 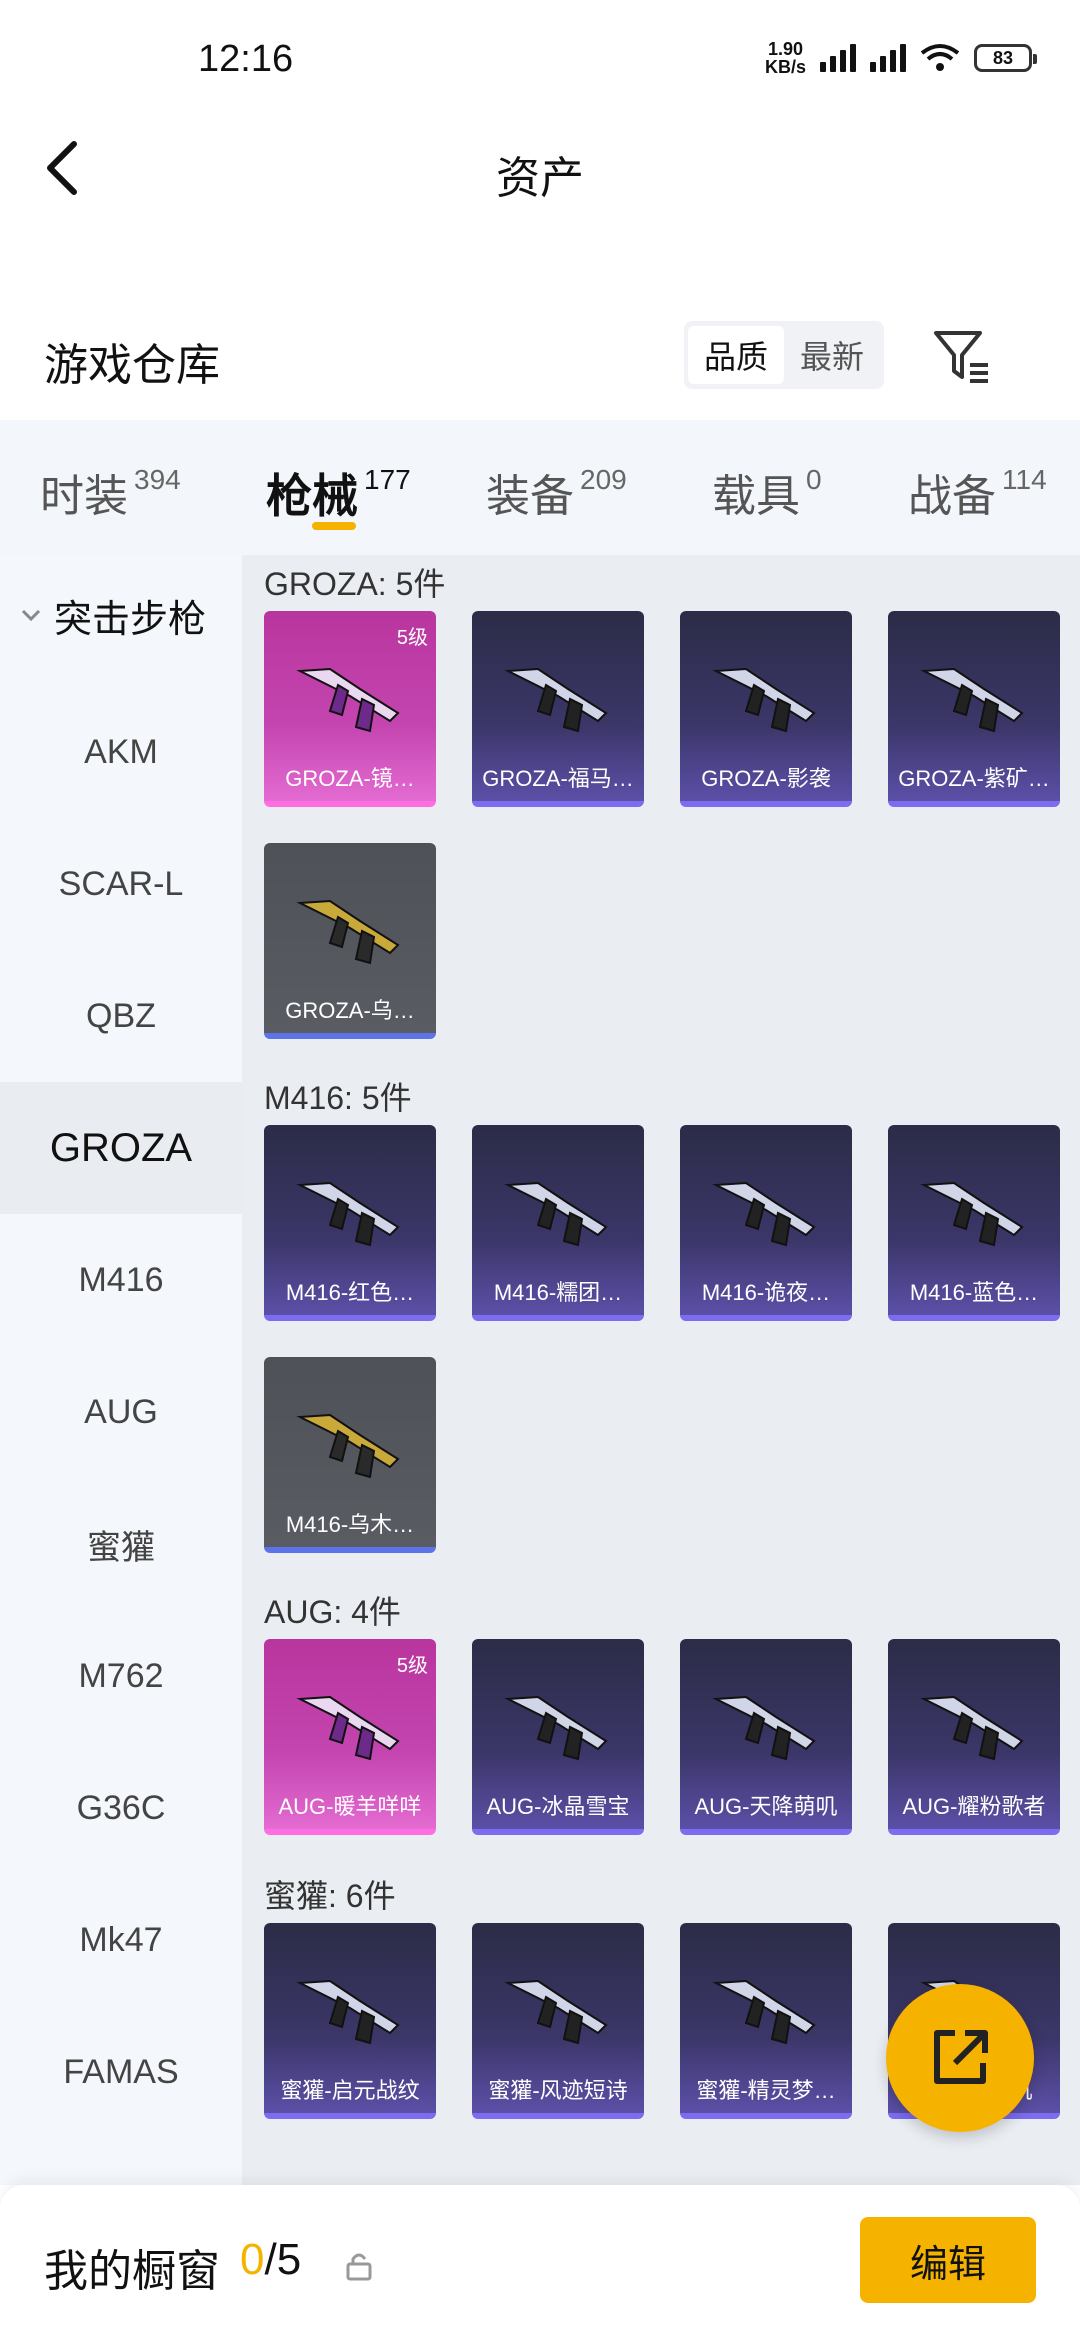 What do you see at coordinates (121, 884) in the screenshot?
I see `sidebar-item-scar-l: SCAR-L` at bounding box center [121, 884].